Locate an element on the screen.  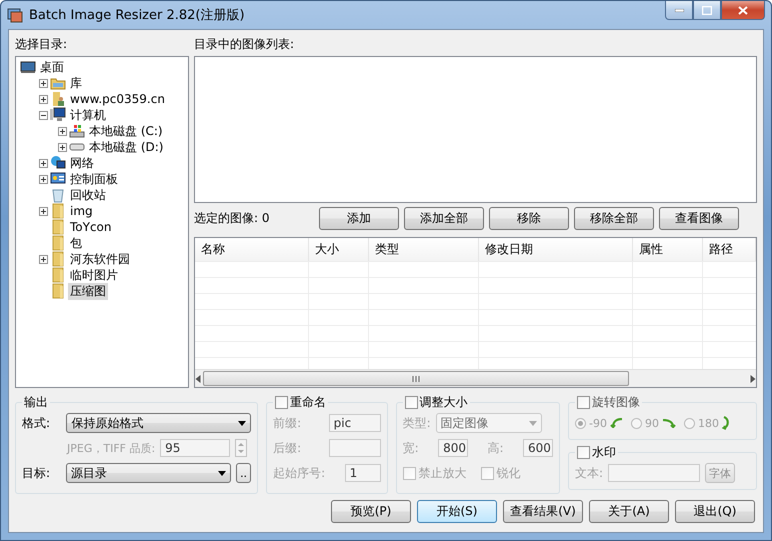
close-button is located at coordinates (743, 10).